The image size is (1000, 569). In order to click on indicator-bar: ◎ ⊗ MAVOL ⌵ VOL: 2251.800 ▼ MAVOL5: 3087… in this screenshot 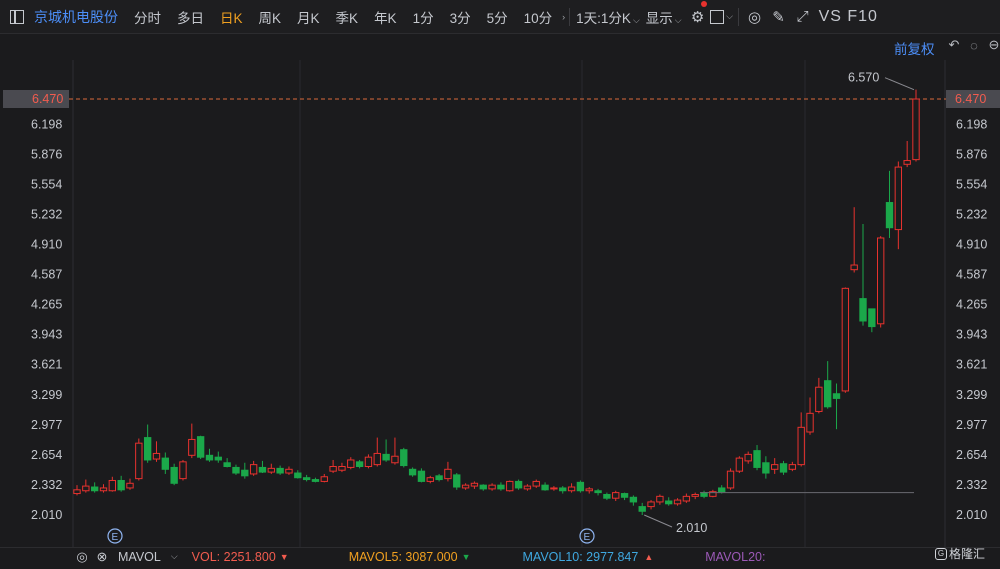, I will do `click(500, 556)`.